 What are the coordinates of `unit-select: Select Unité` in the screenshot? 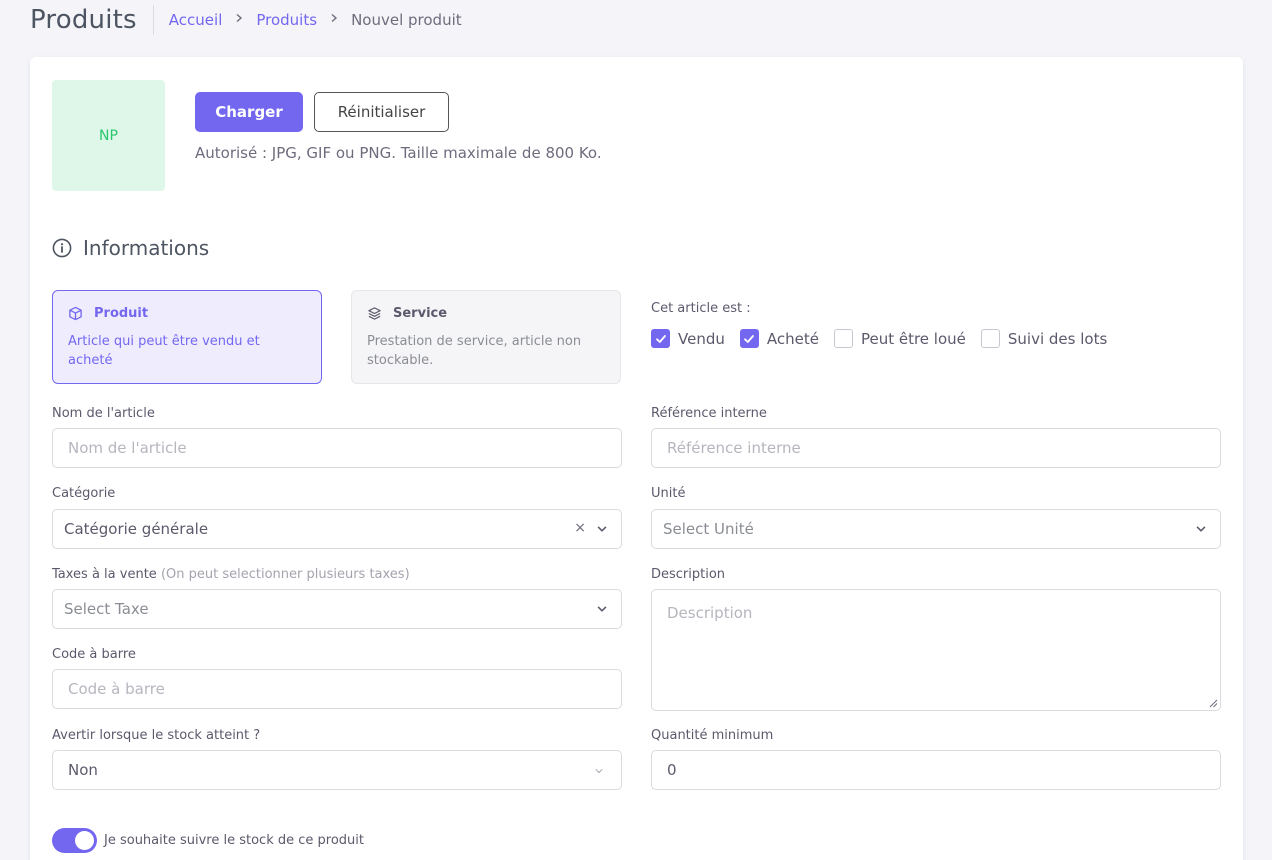 It's located at (936, 529).